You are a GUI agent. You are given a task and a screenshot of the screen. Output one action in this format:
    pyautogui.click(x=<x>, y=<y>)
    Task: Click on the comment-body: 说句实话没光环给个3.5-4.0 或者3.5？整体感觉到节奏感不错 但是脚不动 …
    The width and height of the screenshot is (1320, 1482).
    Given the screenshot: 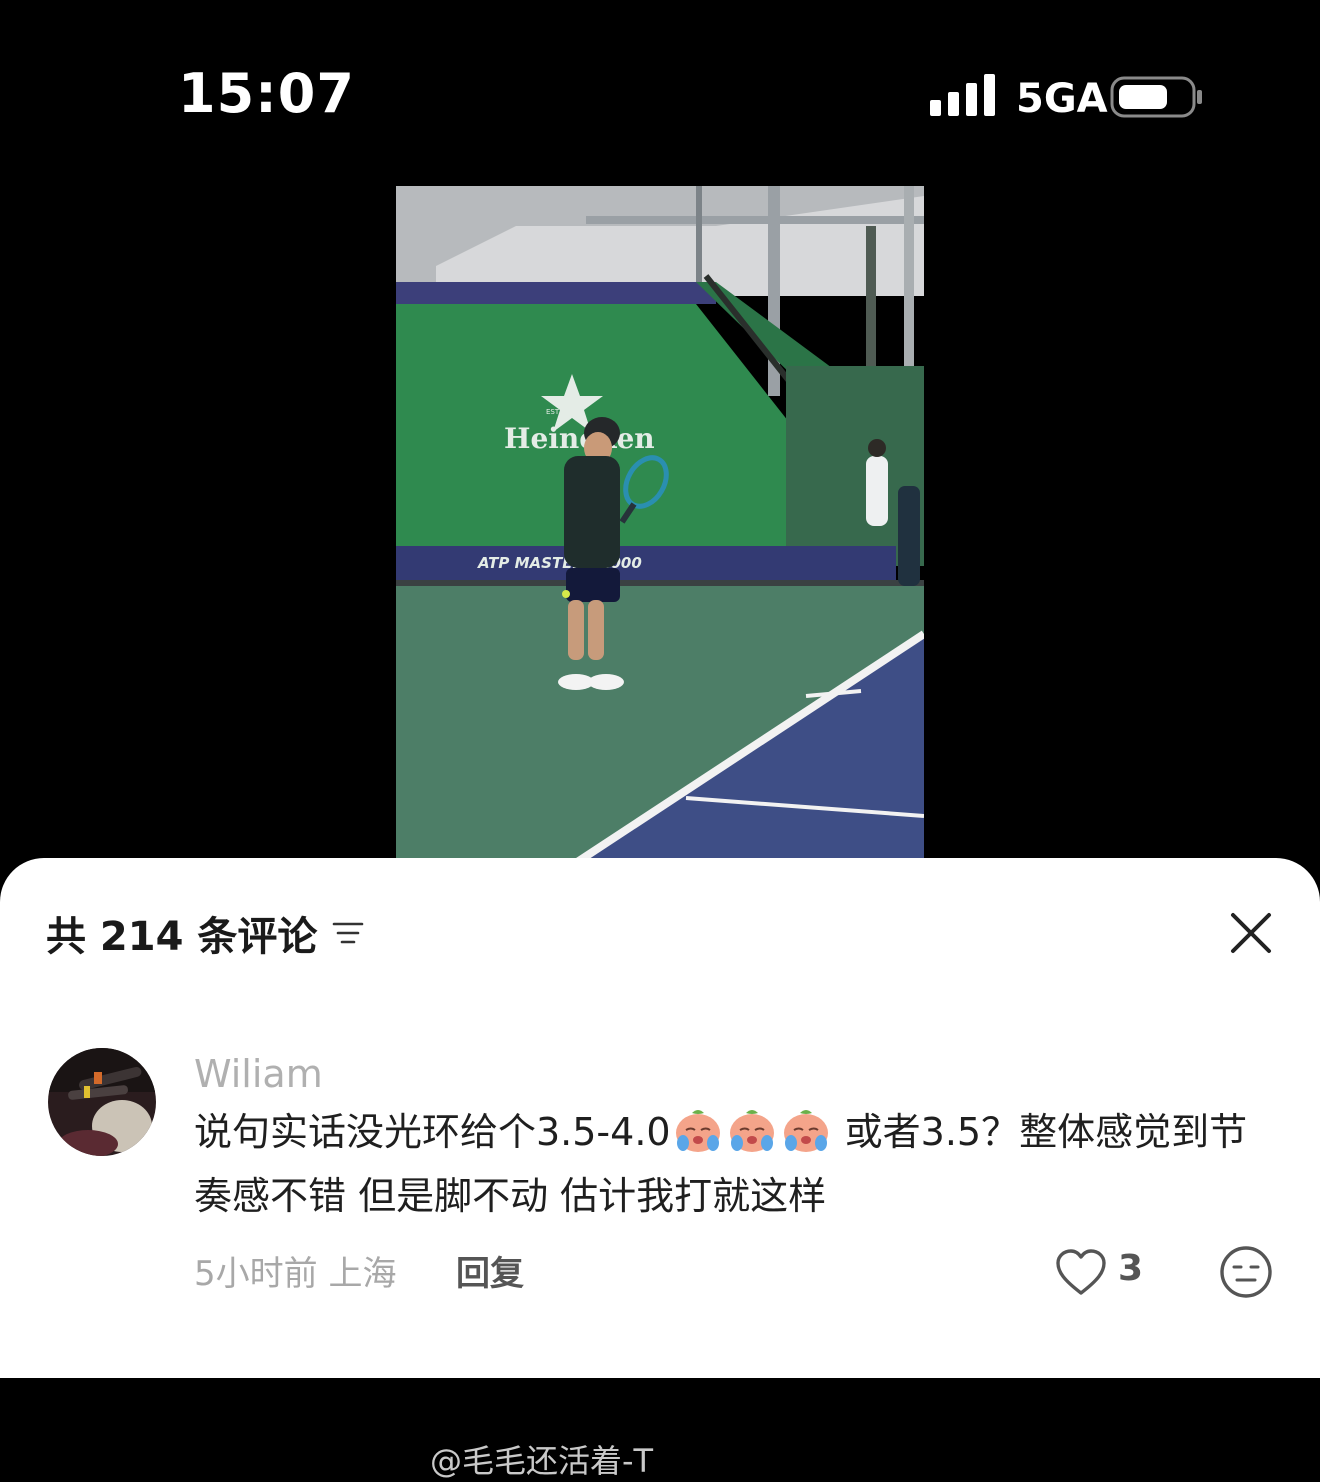 What is the action you would take?
    pyautogui.click(x=734, y=1164)
    